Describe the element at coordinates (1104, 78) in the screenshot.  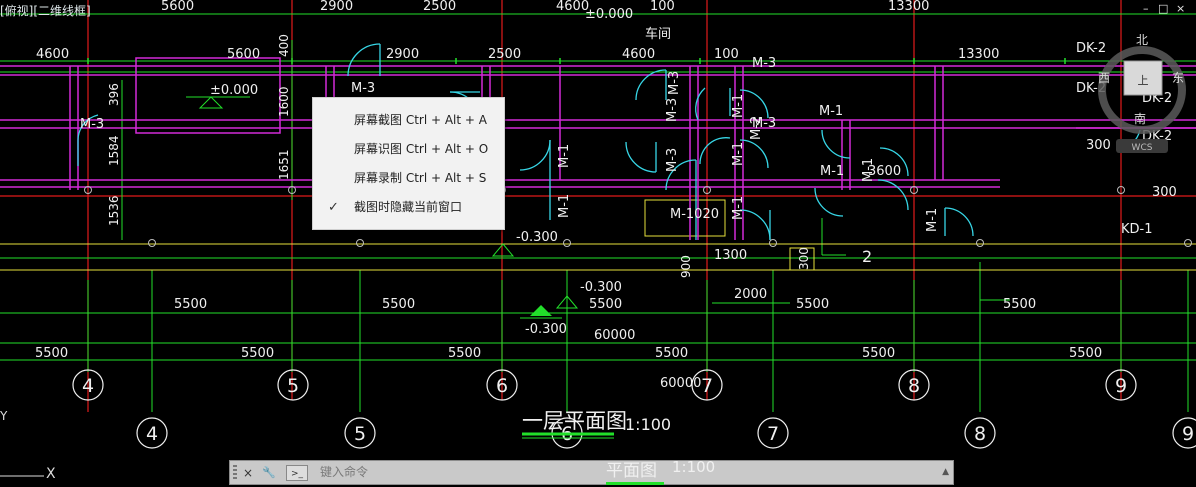
I see `compass-west: 西` at that location.